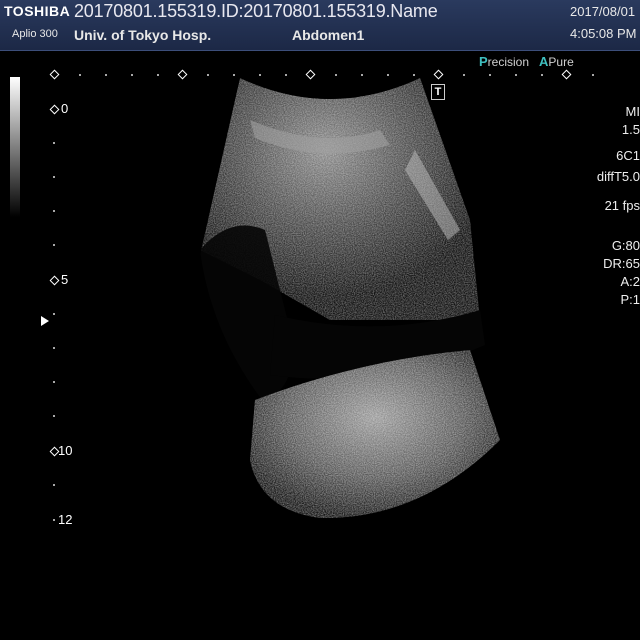 This screenshot has height=640, width=640. I want to click on imaging-mode: diffT5.0, so click(618, 176).